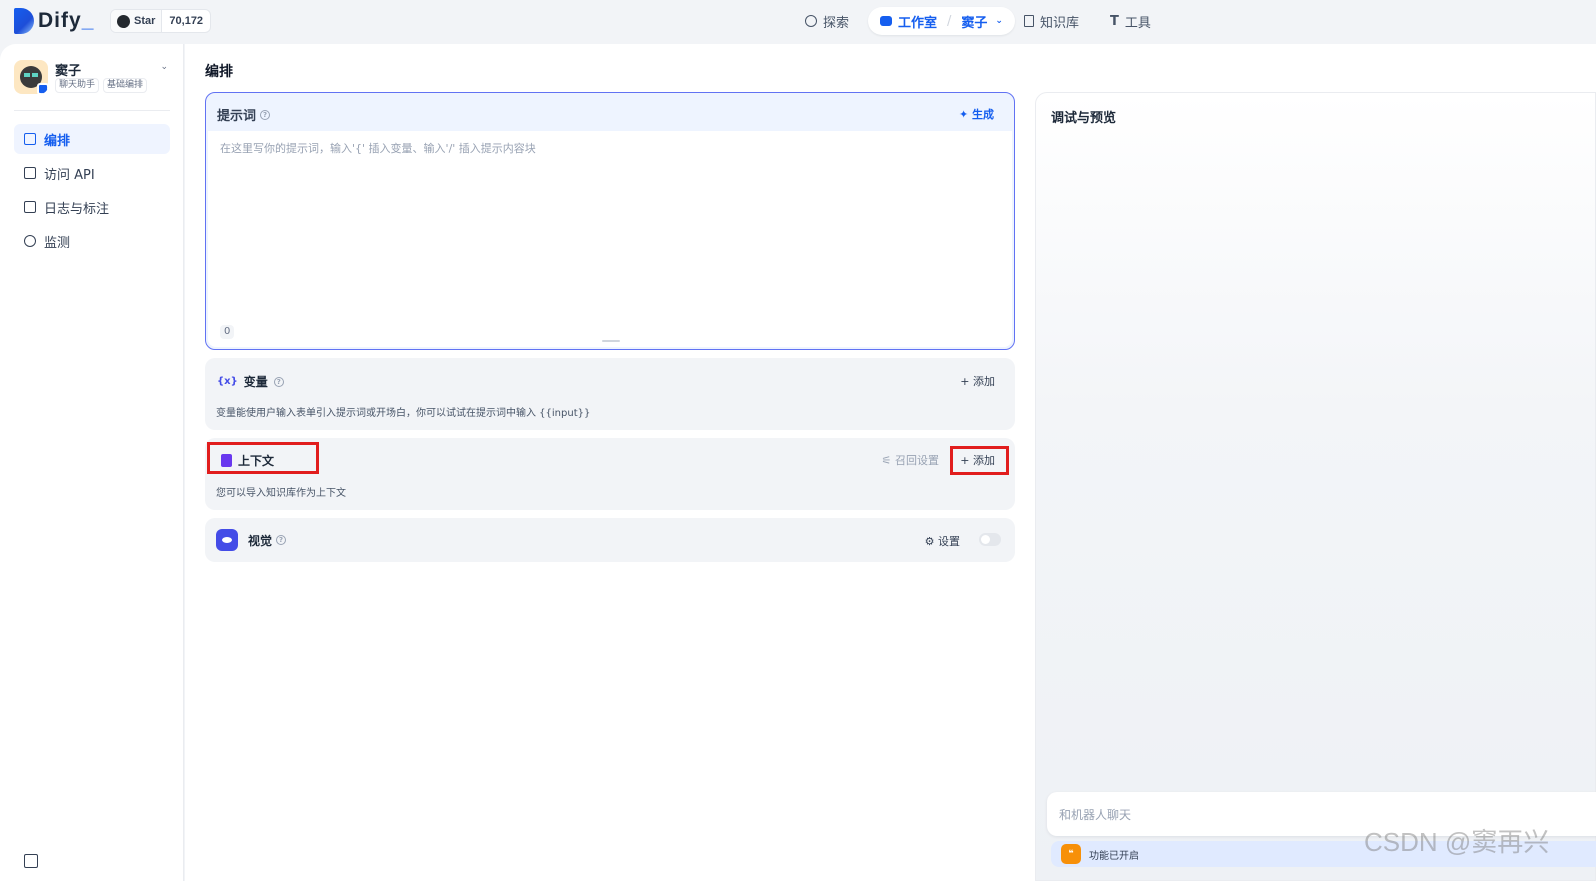  I want to click on add-variable-button: + 添加, so click(977, 381).